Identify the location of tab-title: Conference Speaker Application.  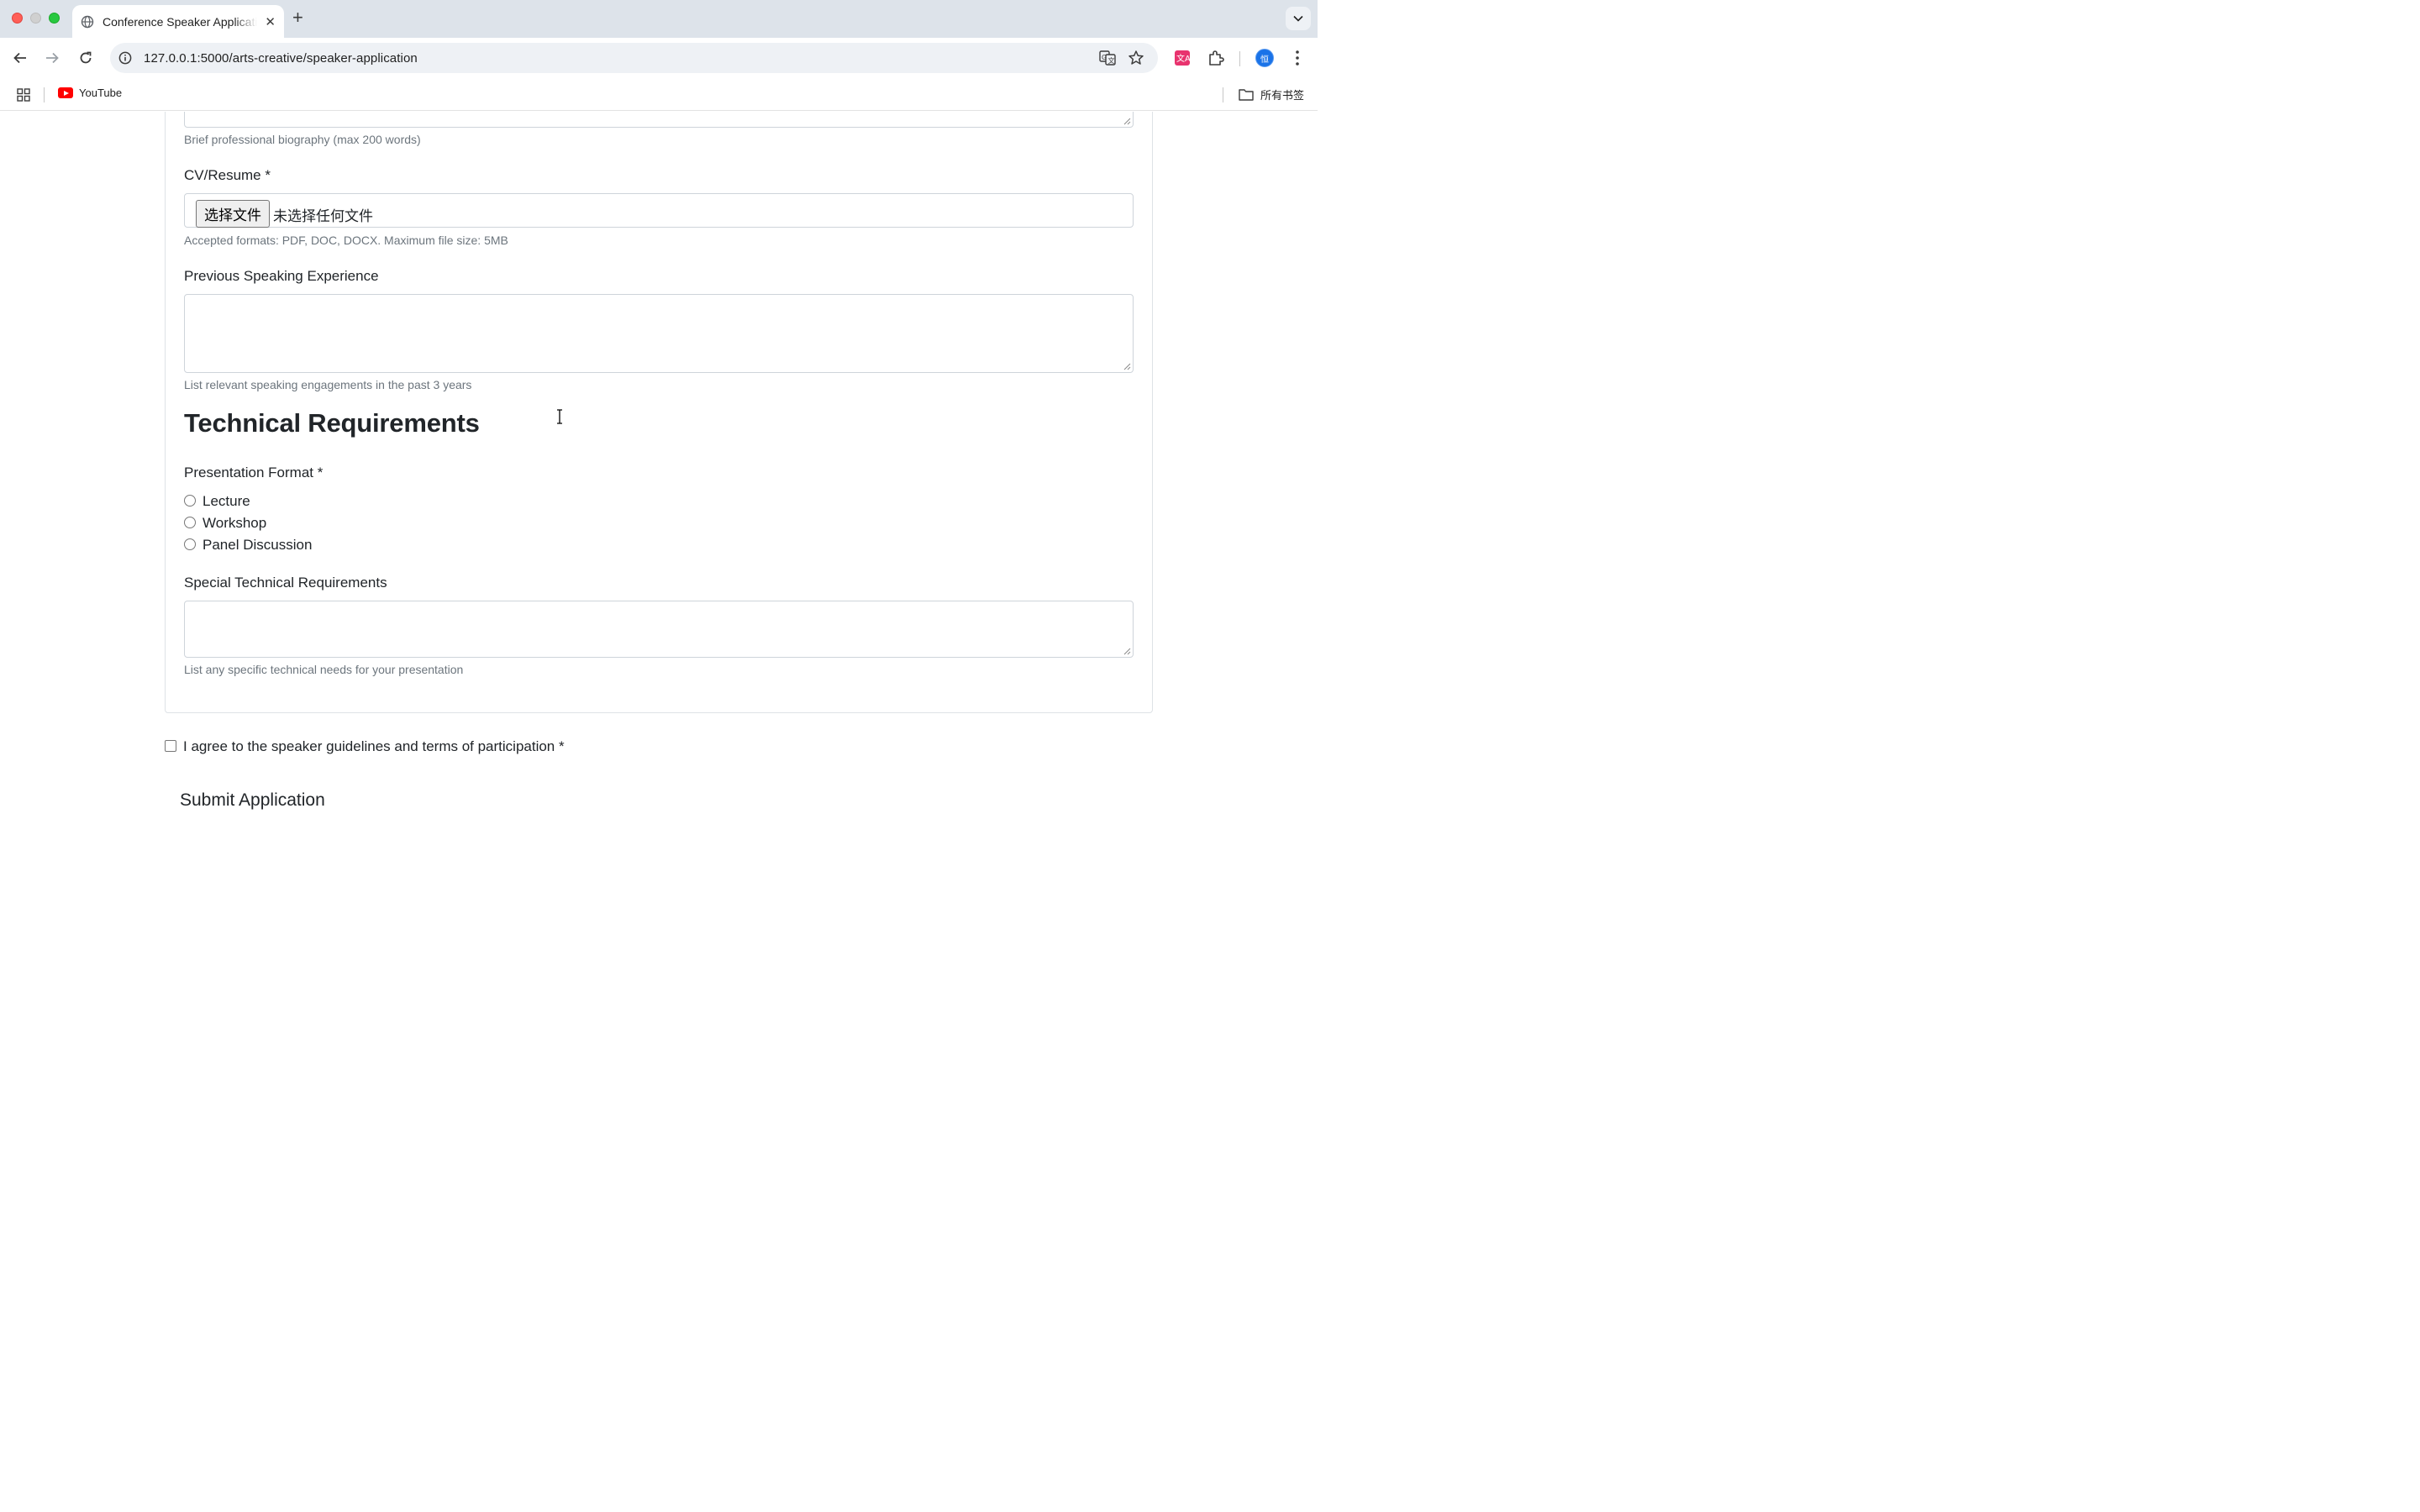
(180, 21).